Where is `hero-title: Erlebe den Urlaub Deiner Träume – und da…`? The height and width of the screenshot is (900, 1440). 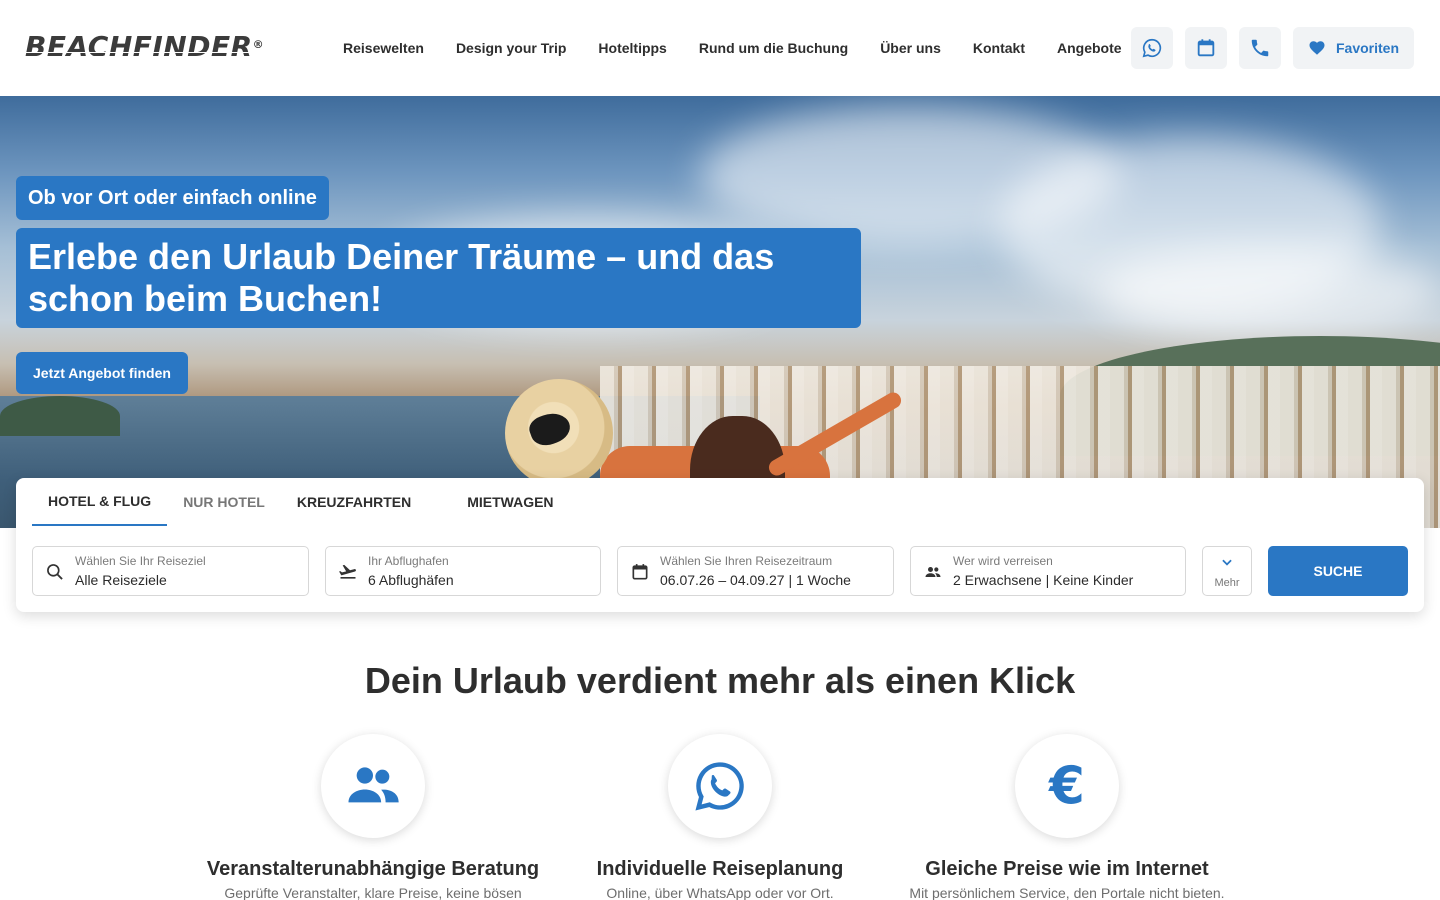
hero-title: Erlebe den Urlaub Deiner Träume – und da… is located at coordinates (438, 278).